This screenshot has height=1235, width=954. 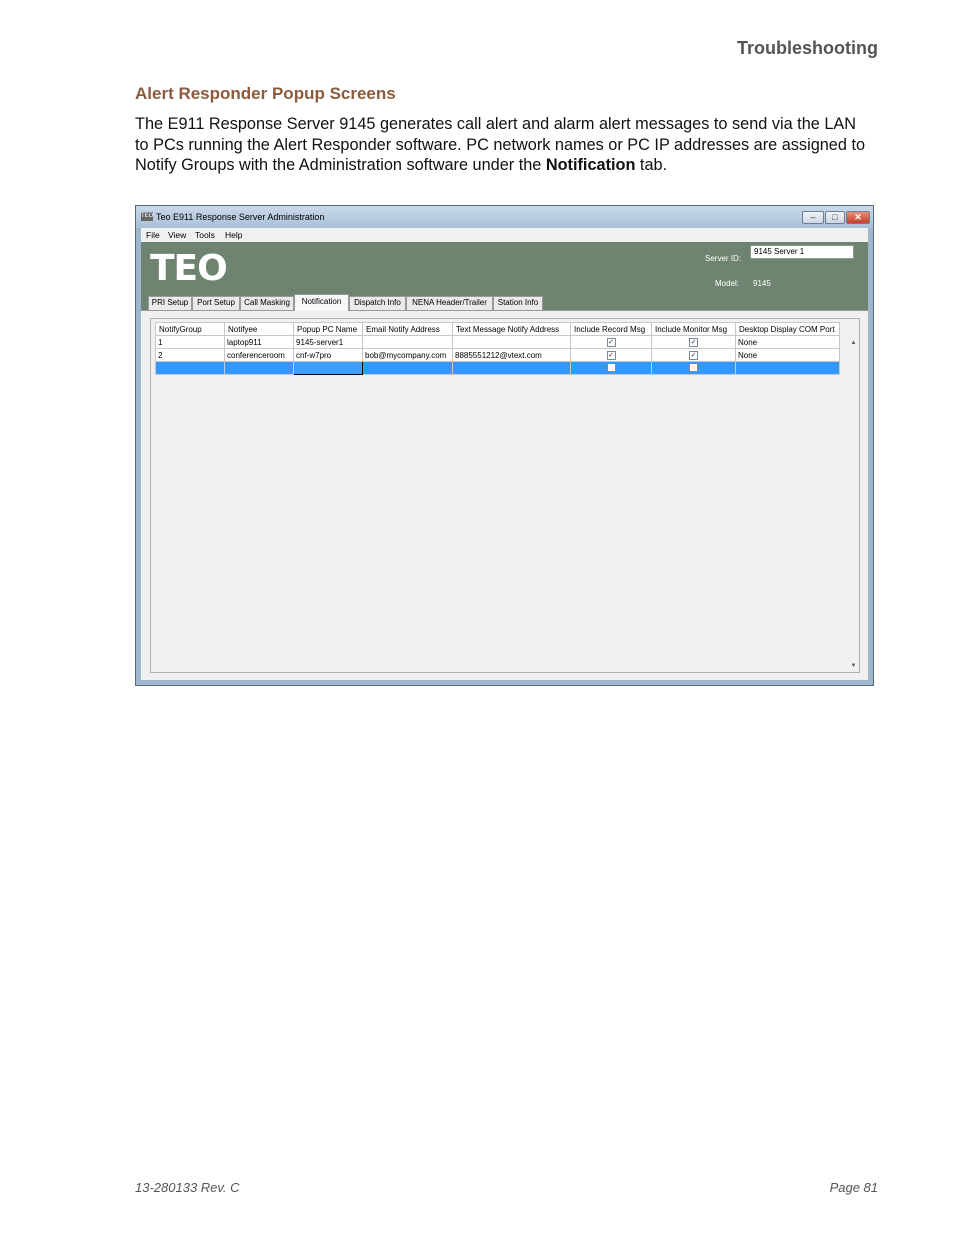 What do you see at coordinates (328, 368) in the screenshot?
I see `cell-pc` at bounding box center [328, 368].